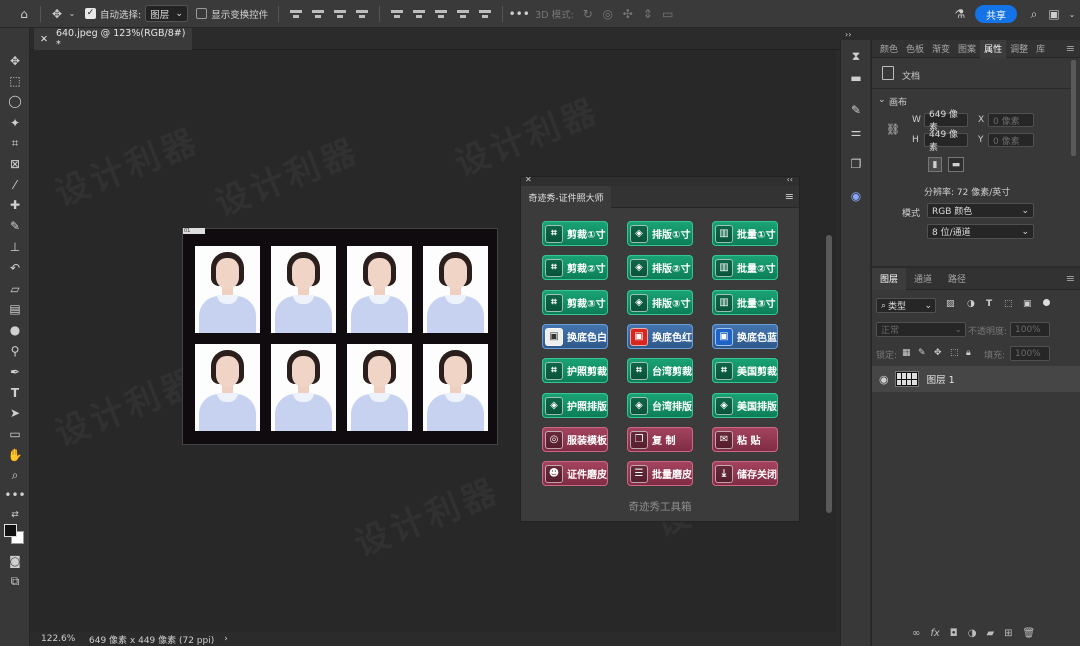 This screenshot has width=1080, height=646. Describe the element at coordinates (1030, 329) in the screenshot. I see `opacity-field: 100%` at that location.